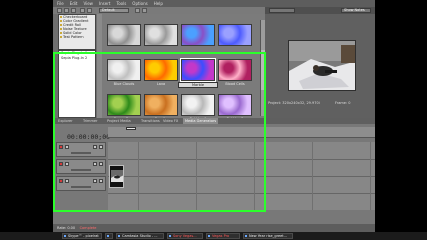 Image resolution: width=427 pixels, height=240 pixels. Describe the element at coordinates (104, 3) in the screenshot. I see `menu-item-insert: Insert` at that location.